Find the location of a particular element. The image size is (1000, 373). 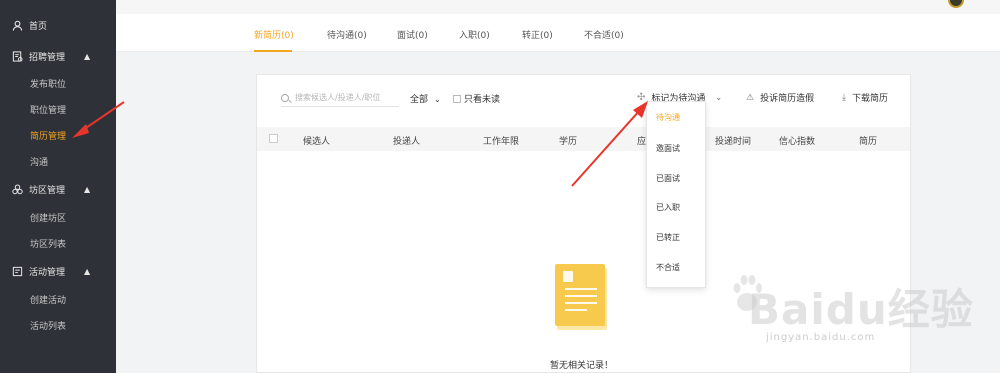

search-box: 搜索候选人/投递人/职位 is located at coordinates (340, 98).